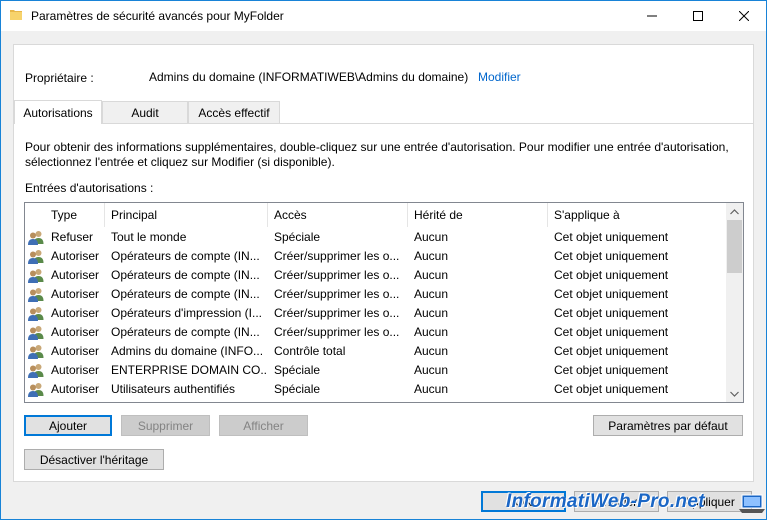 This screenshot has width=767, height=520. What do you see at coordinates (734, 246) in the screenshot?
I see `scroll-thumb` at bounding box center [734, 246].